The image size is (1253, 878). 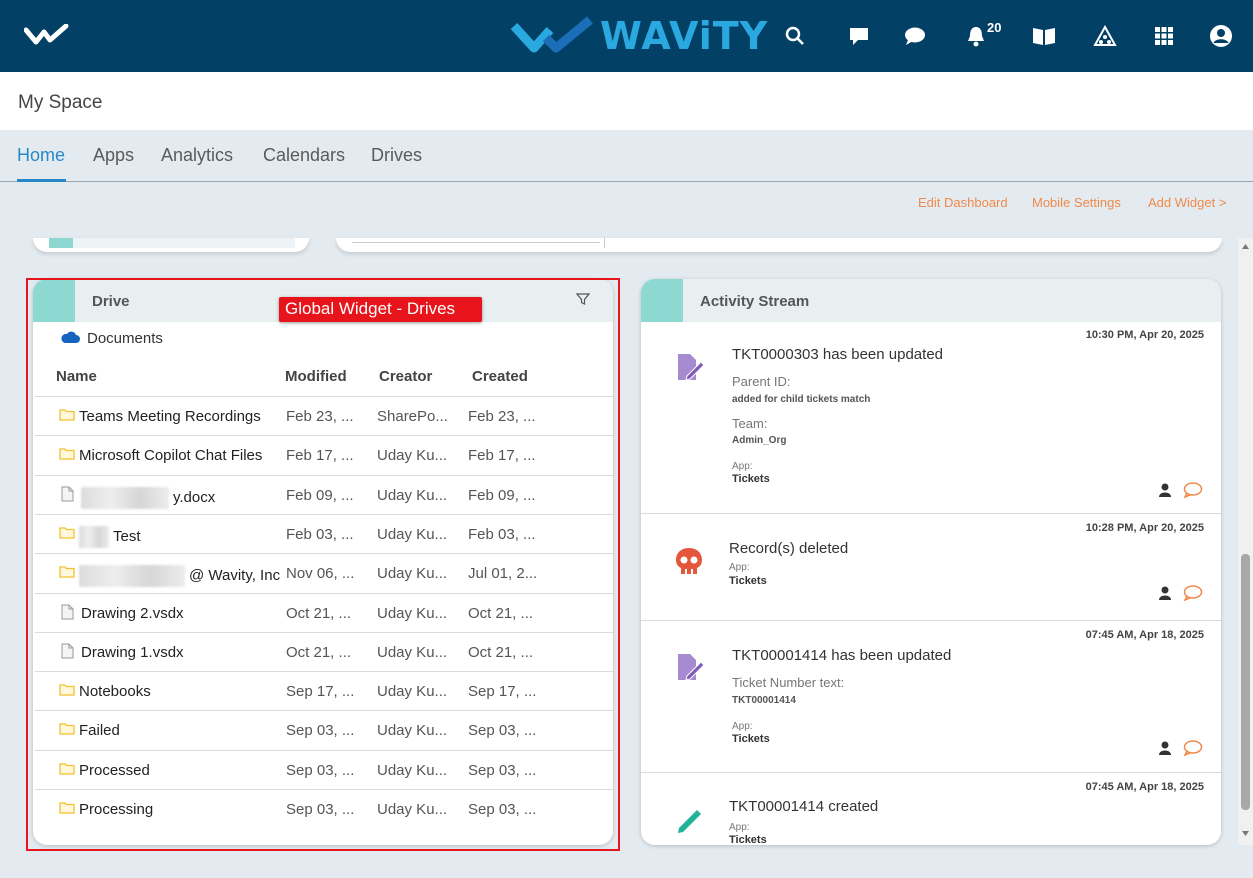 I want to click on chat-square-icon, so click(x=859, y=36).